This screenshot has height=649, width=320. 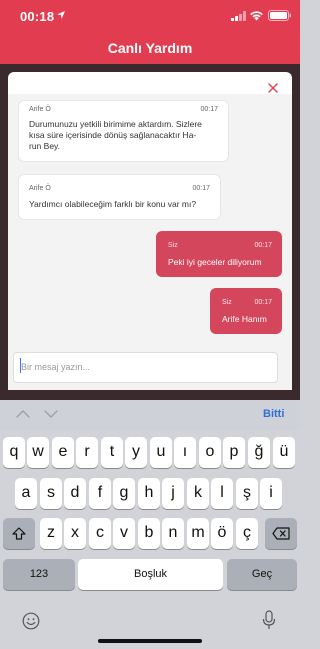 I want to click on shift-icon, so click(x=19, y=533).